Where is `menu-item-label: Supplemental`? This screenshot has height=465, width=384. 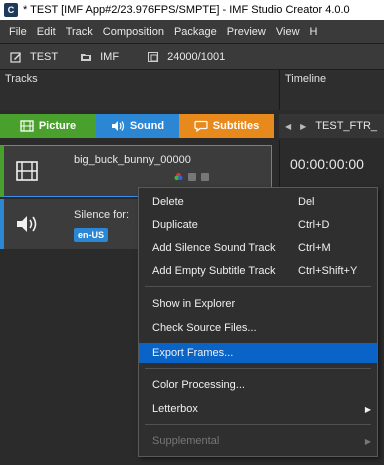
menu-item-label: Supplemental is located at coordinates (186, 441).